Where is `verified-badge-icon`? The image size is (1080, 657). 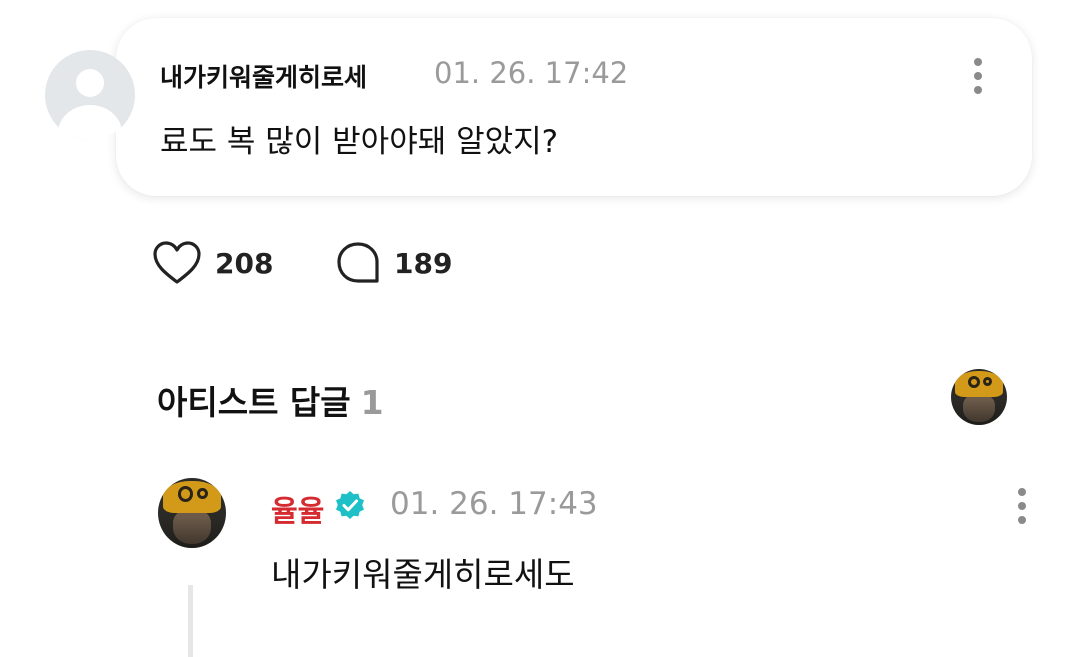
verified-badge-icon is located at coordinates (350, 505).